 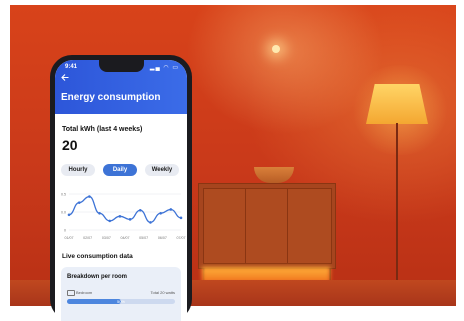 What do you see at coordinates (97, 277) in the screenshot?
I see `breakdown-title: Breakdown per room` at bounding box center [97, 277].